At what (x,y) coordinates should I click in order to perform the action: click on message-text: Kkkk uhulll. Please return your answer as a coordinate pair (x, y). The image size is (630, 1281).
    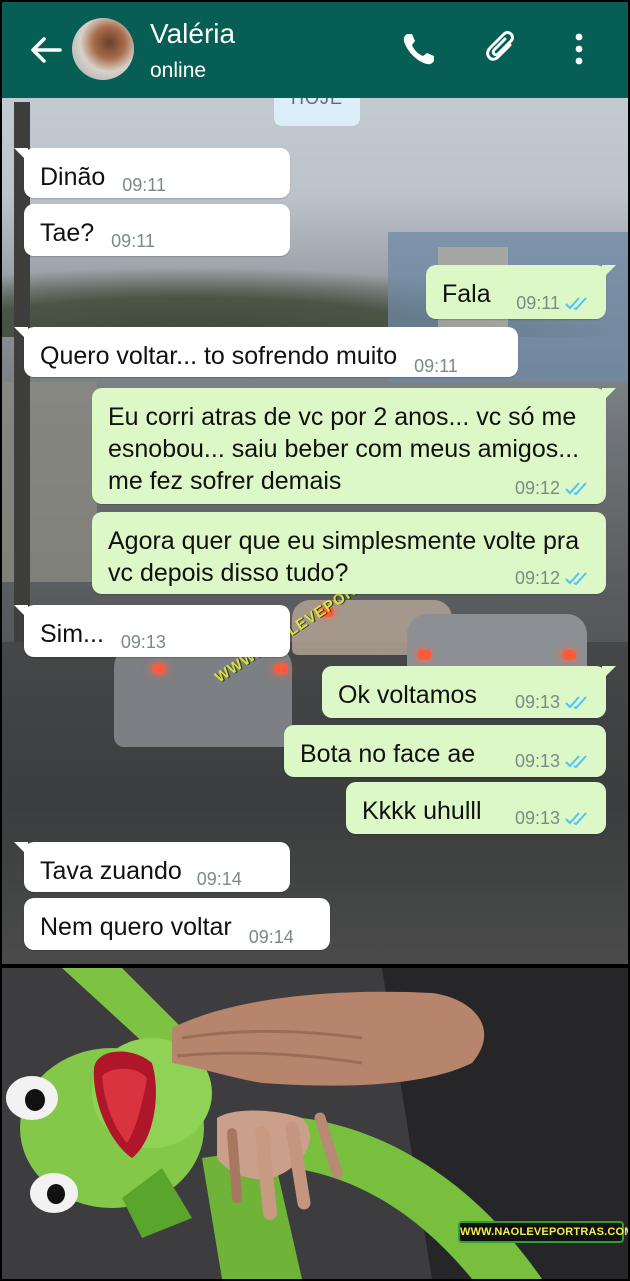
    Looking at the image, I should click on (422, 811).